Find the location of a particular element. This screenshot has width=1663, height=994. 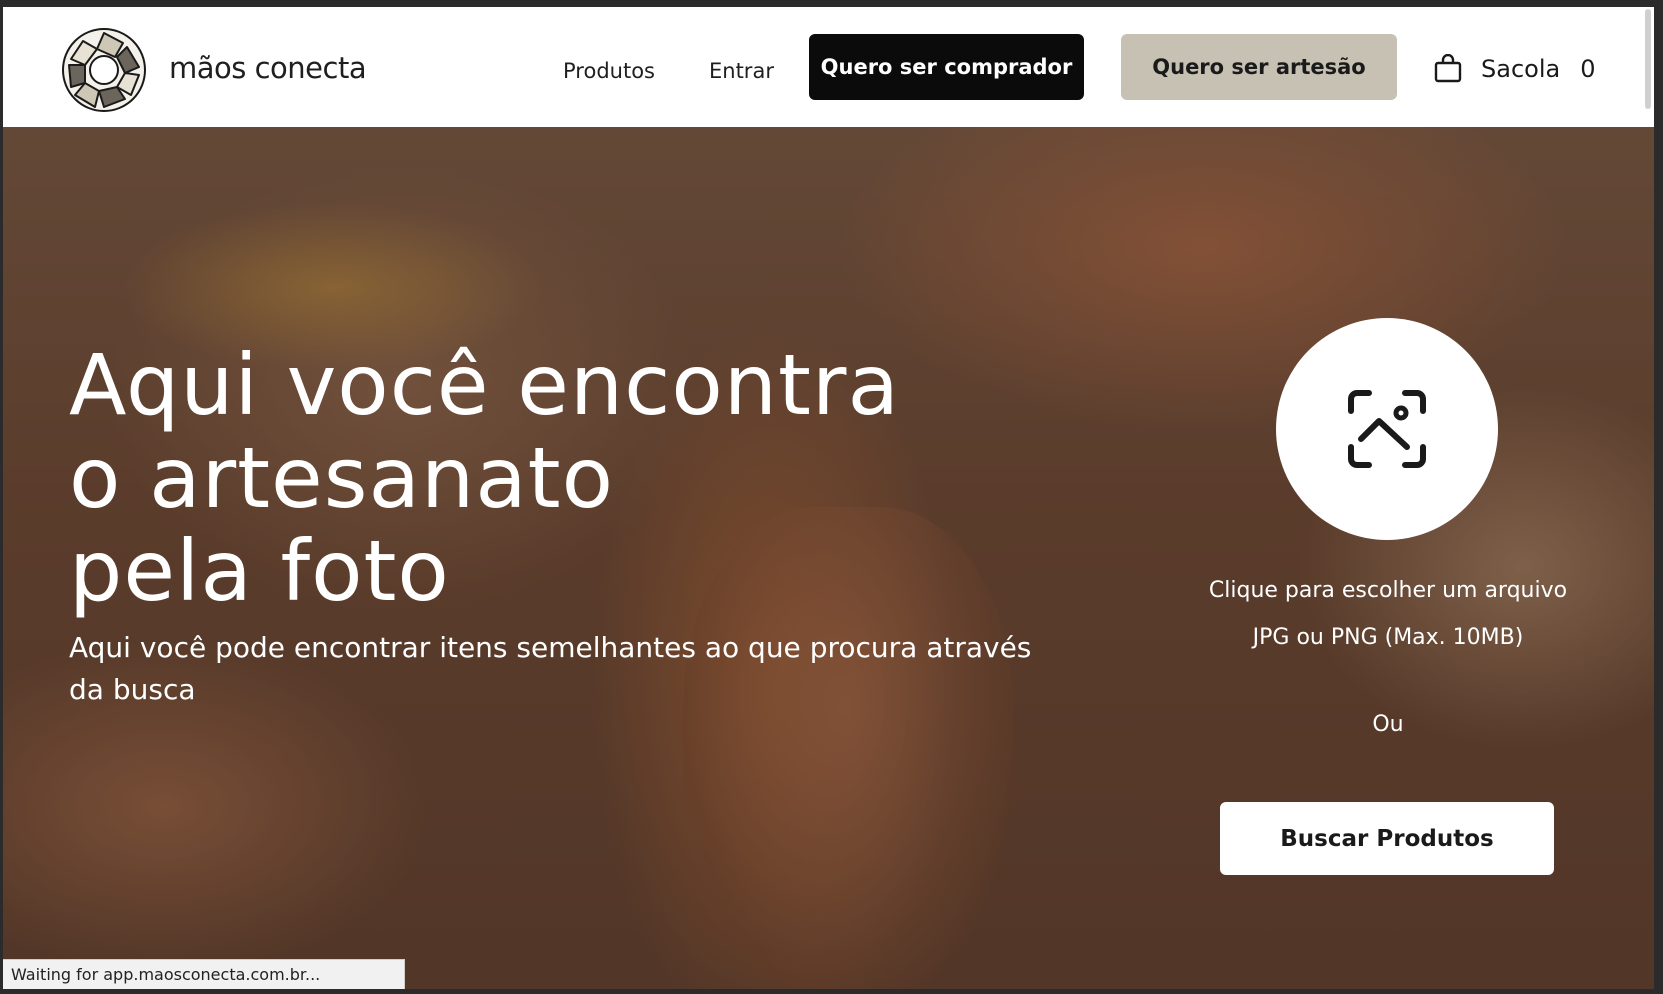

search-products-button: Buscar Produtos is located at coordinates (1387, 838).